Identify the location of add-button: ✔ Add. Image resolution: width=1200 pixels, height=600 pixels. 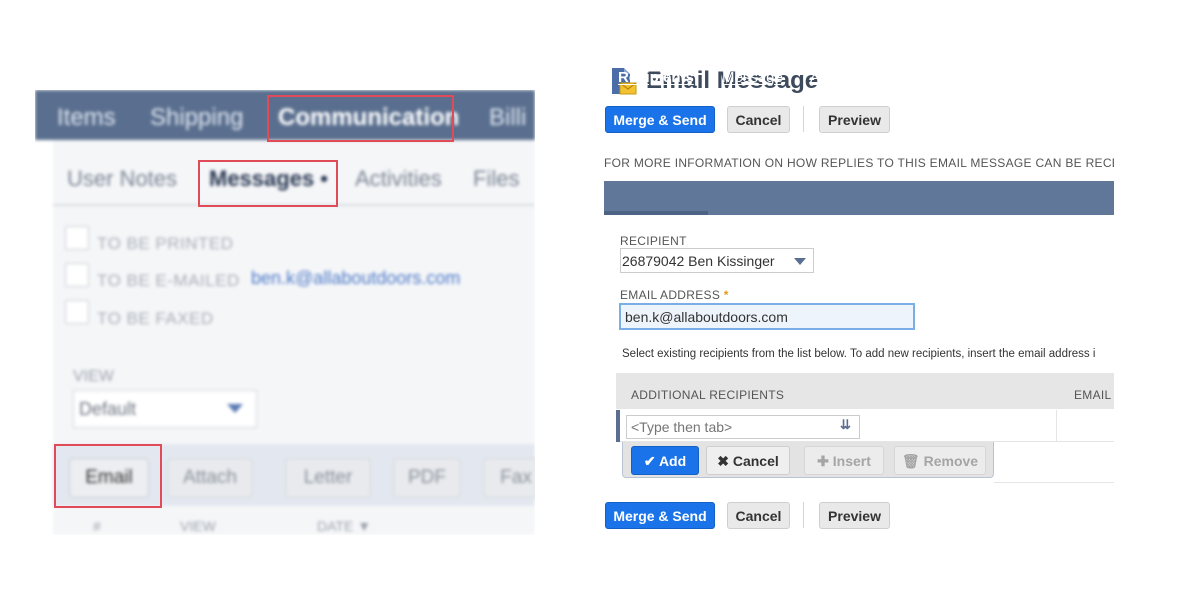
(665, 460).